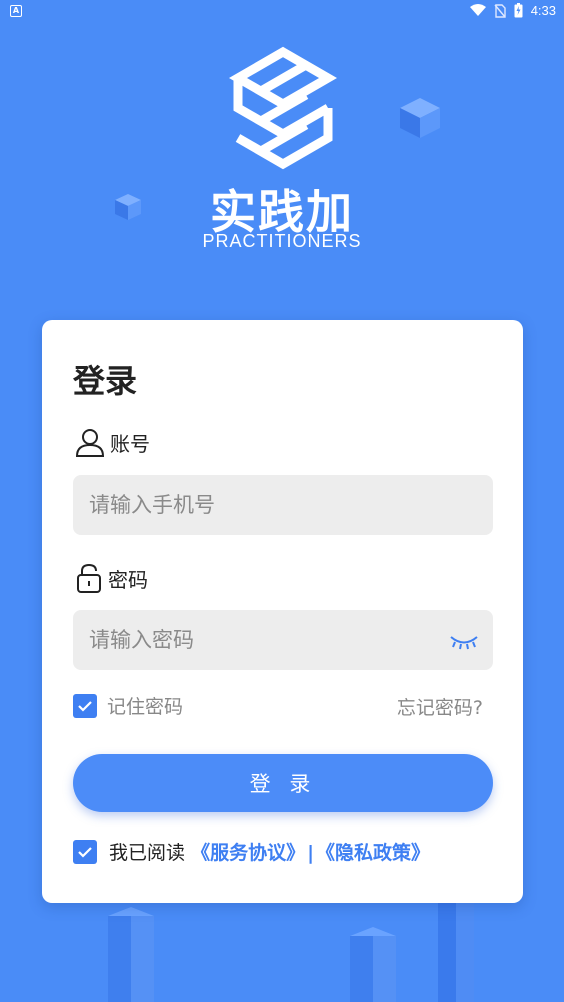 The width and height of the screenshot is (564, 1002). I want to click on service-agreement-link: 《服务协议》, so click(248, 853).